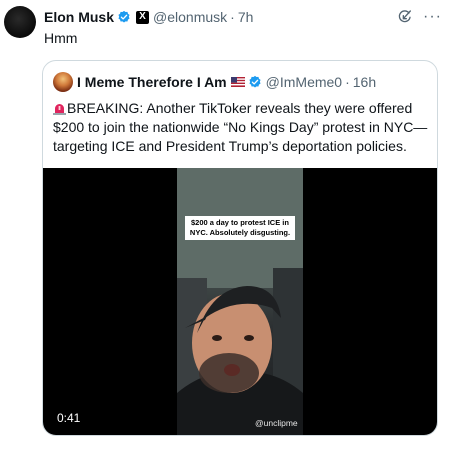 Image resolution: width=450 pixels, height=450 pixels. I want to click on author-handle: @elonmusk, so click(190, 17).